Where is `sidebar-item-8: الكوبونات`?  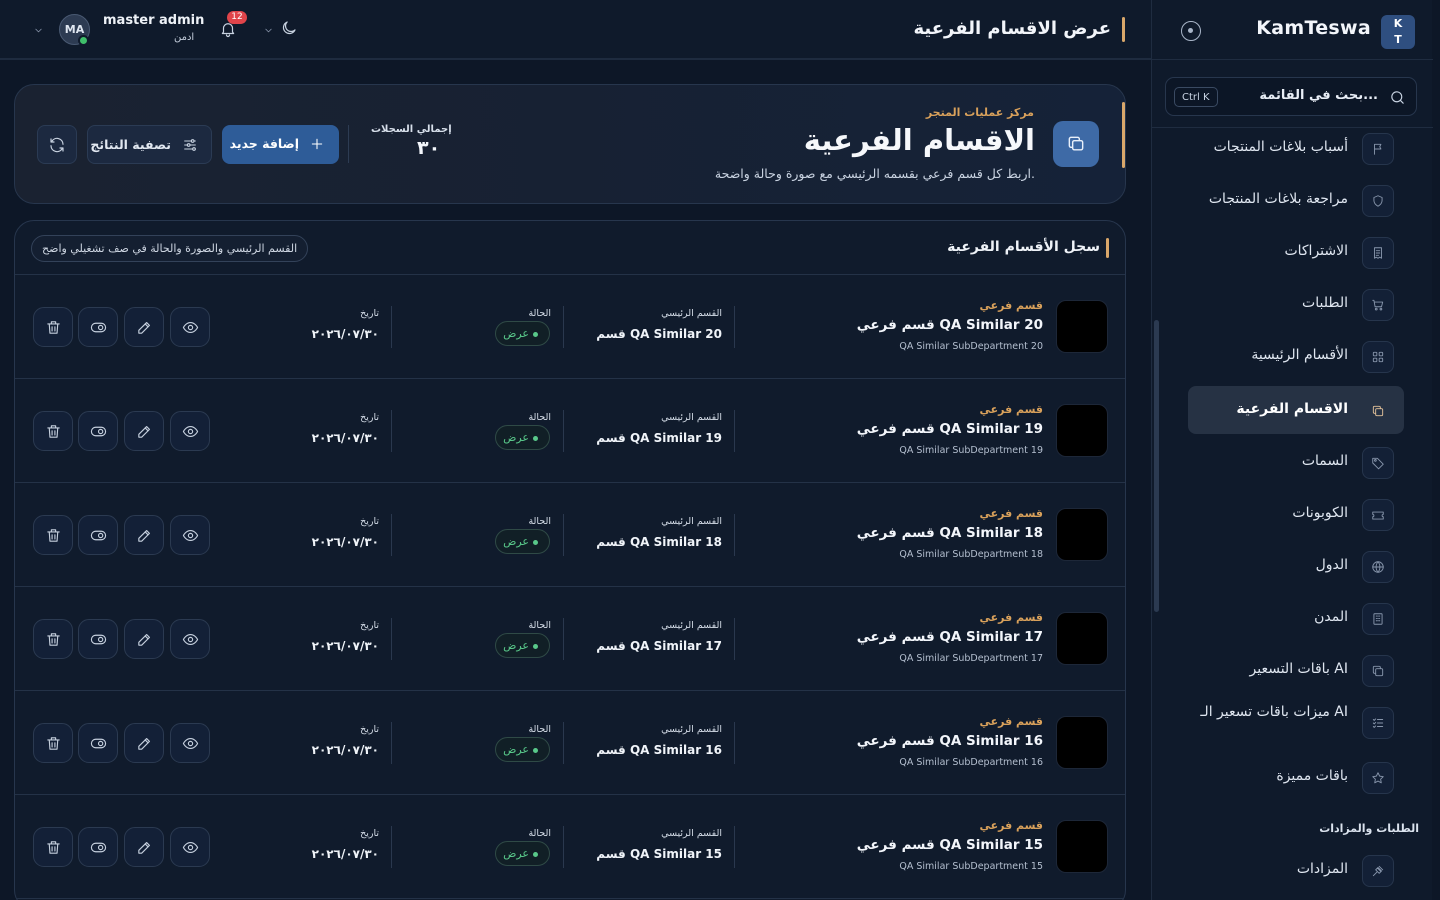 sidebar-item-8: الكوبونات is located at coordinates (1296, 514).